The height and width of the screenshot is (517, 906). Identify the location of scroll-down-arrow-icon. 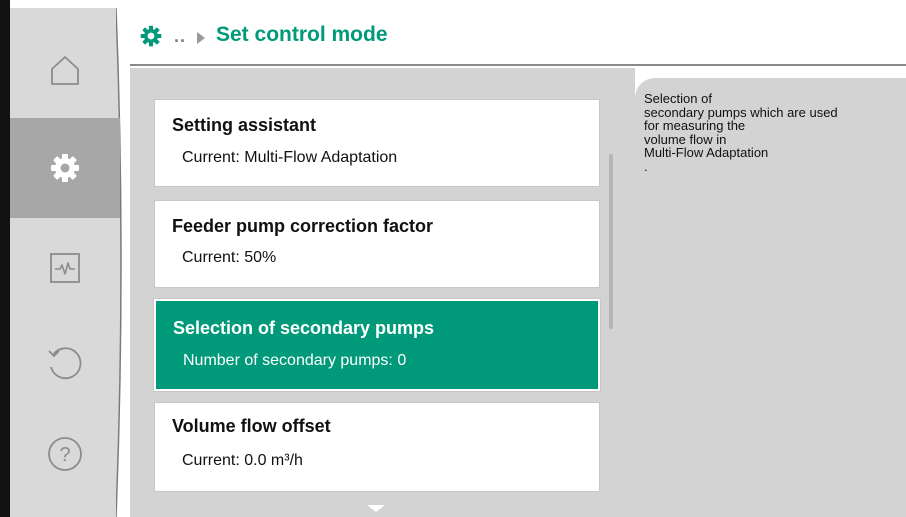
(376, 508).